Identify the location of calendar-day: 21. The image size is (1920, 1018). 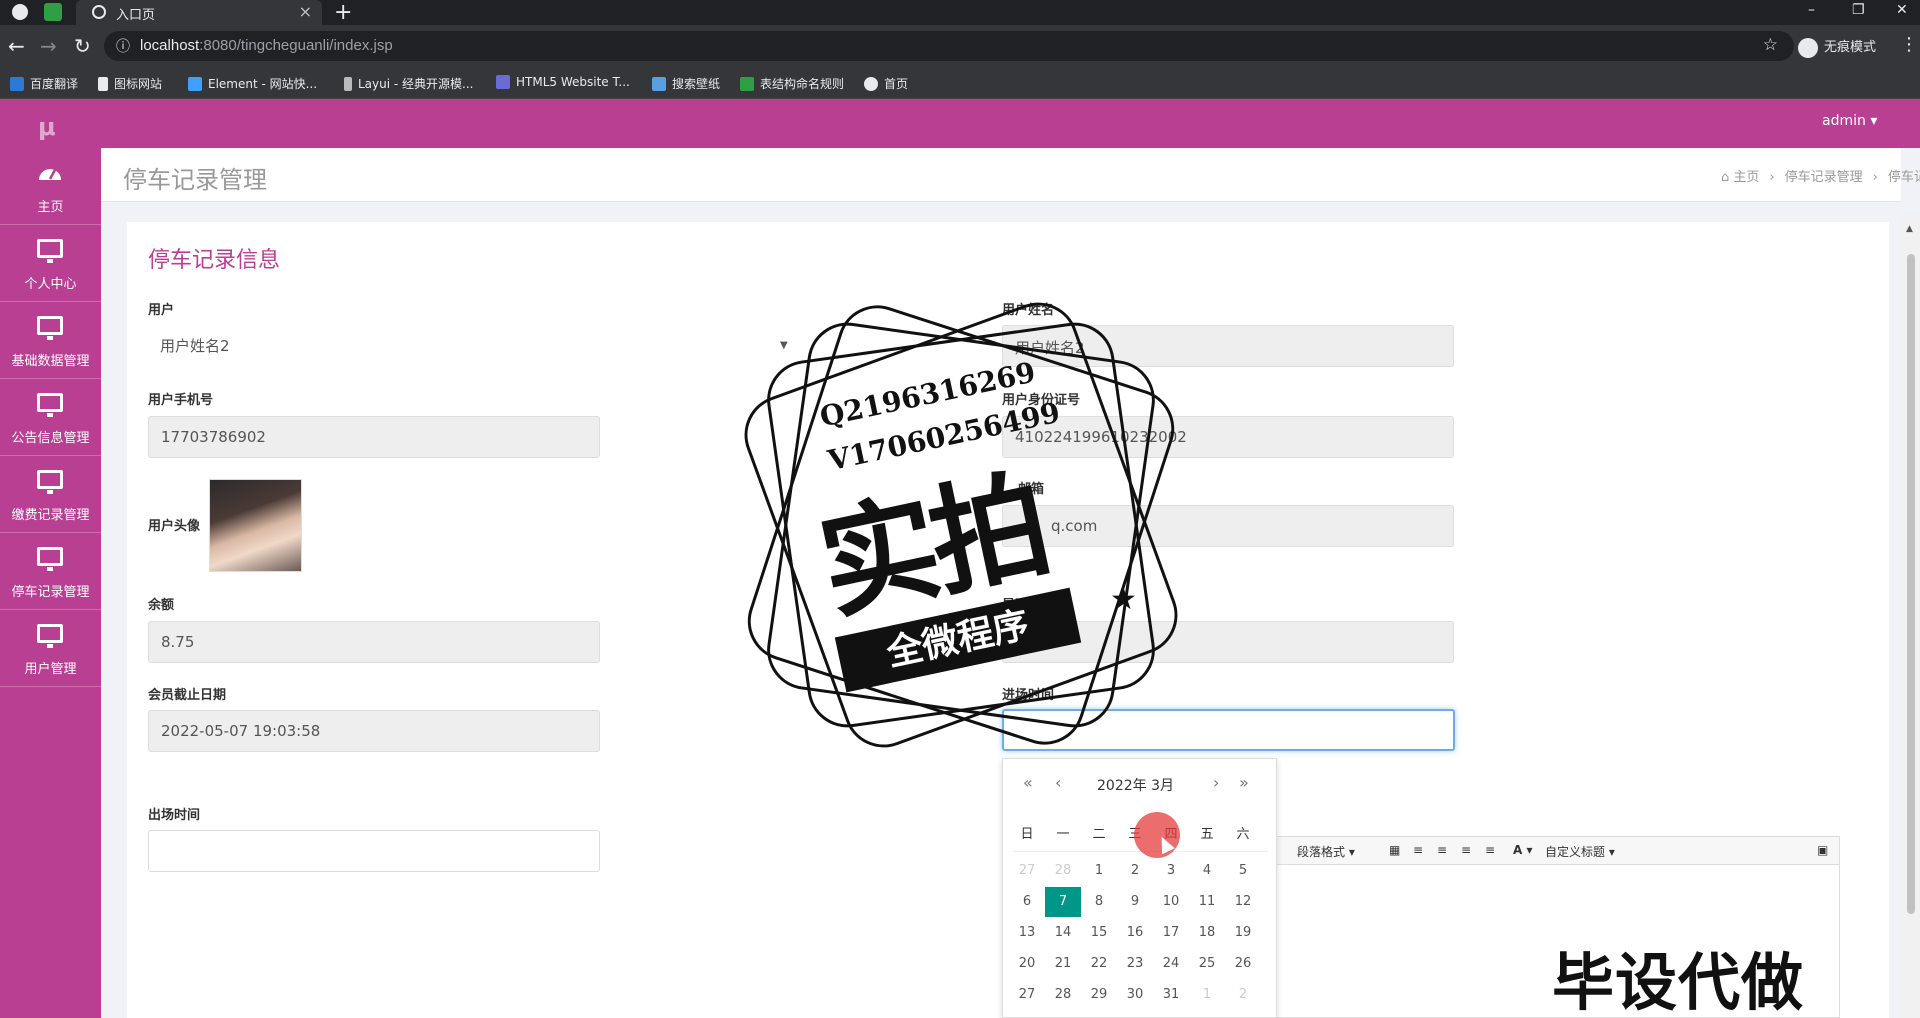
(1063, 964).